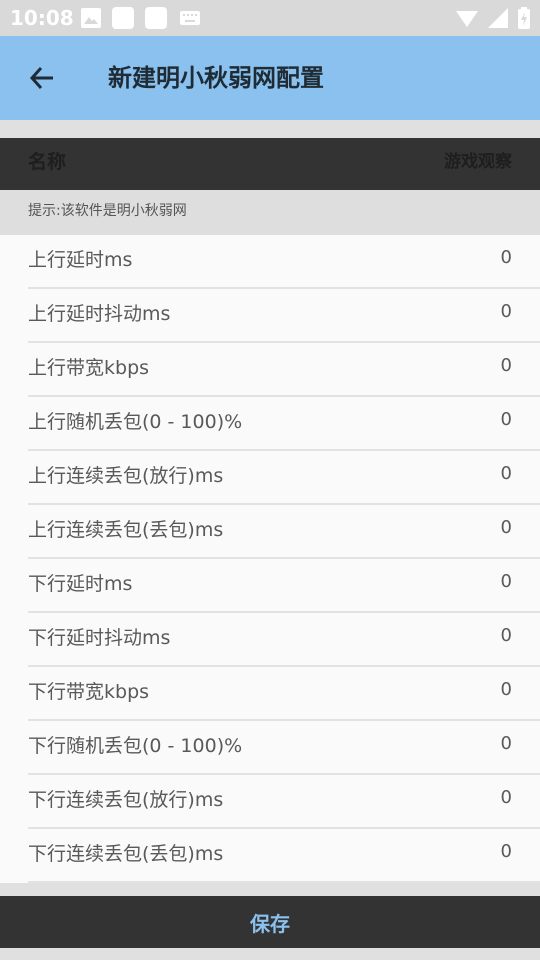  I want to click on setting-label: 下行连续丢包(丢包)ms, so click(126, 854).